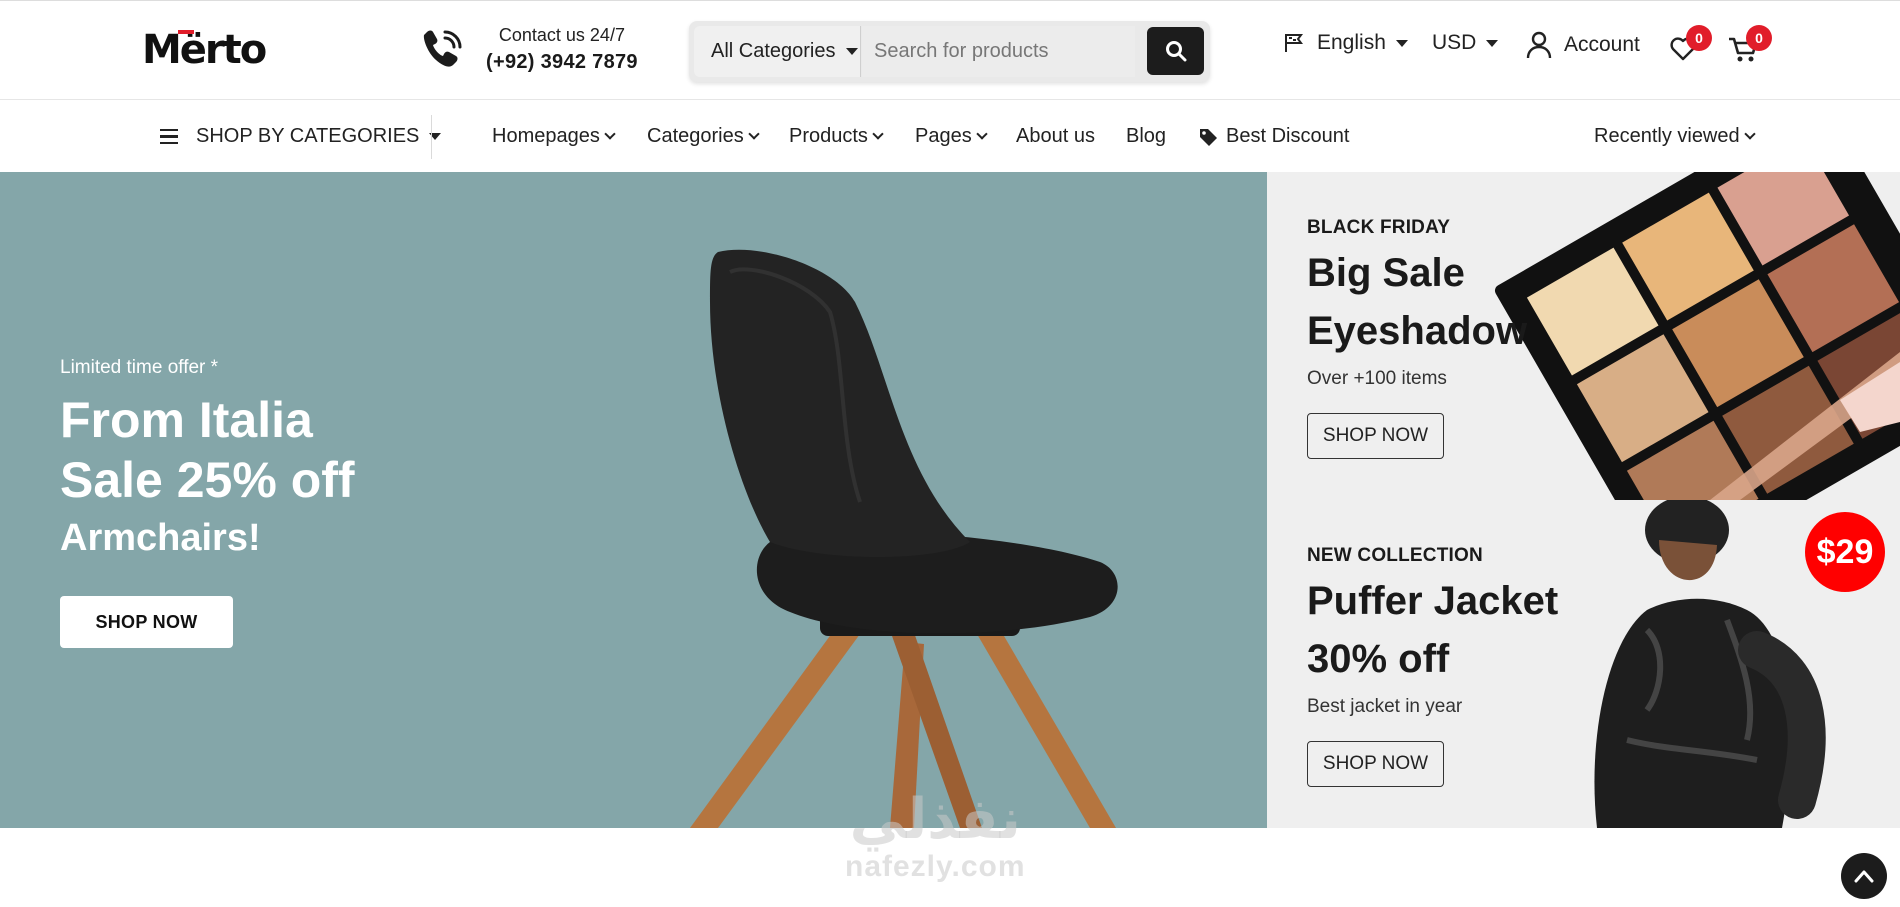  What do you see at coordinates (773, 51) in the screenshot?
I see `category-select-value: All Categories` at bounding box center [773, 51].